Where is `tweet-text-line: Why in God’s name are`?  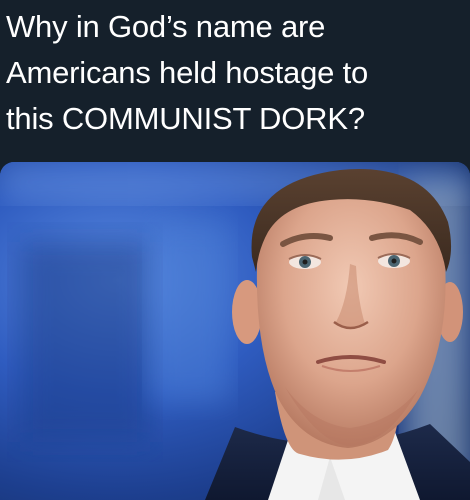 tweet-text-line: Why in God’s name are is located at coordinates (166, 26).